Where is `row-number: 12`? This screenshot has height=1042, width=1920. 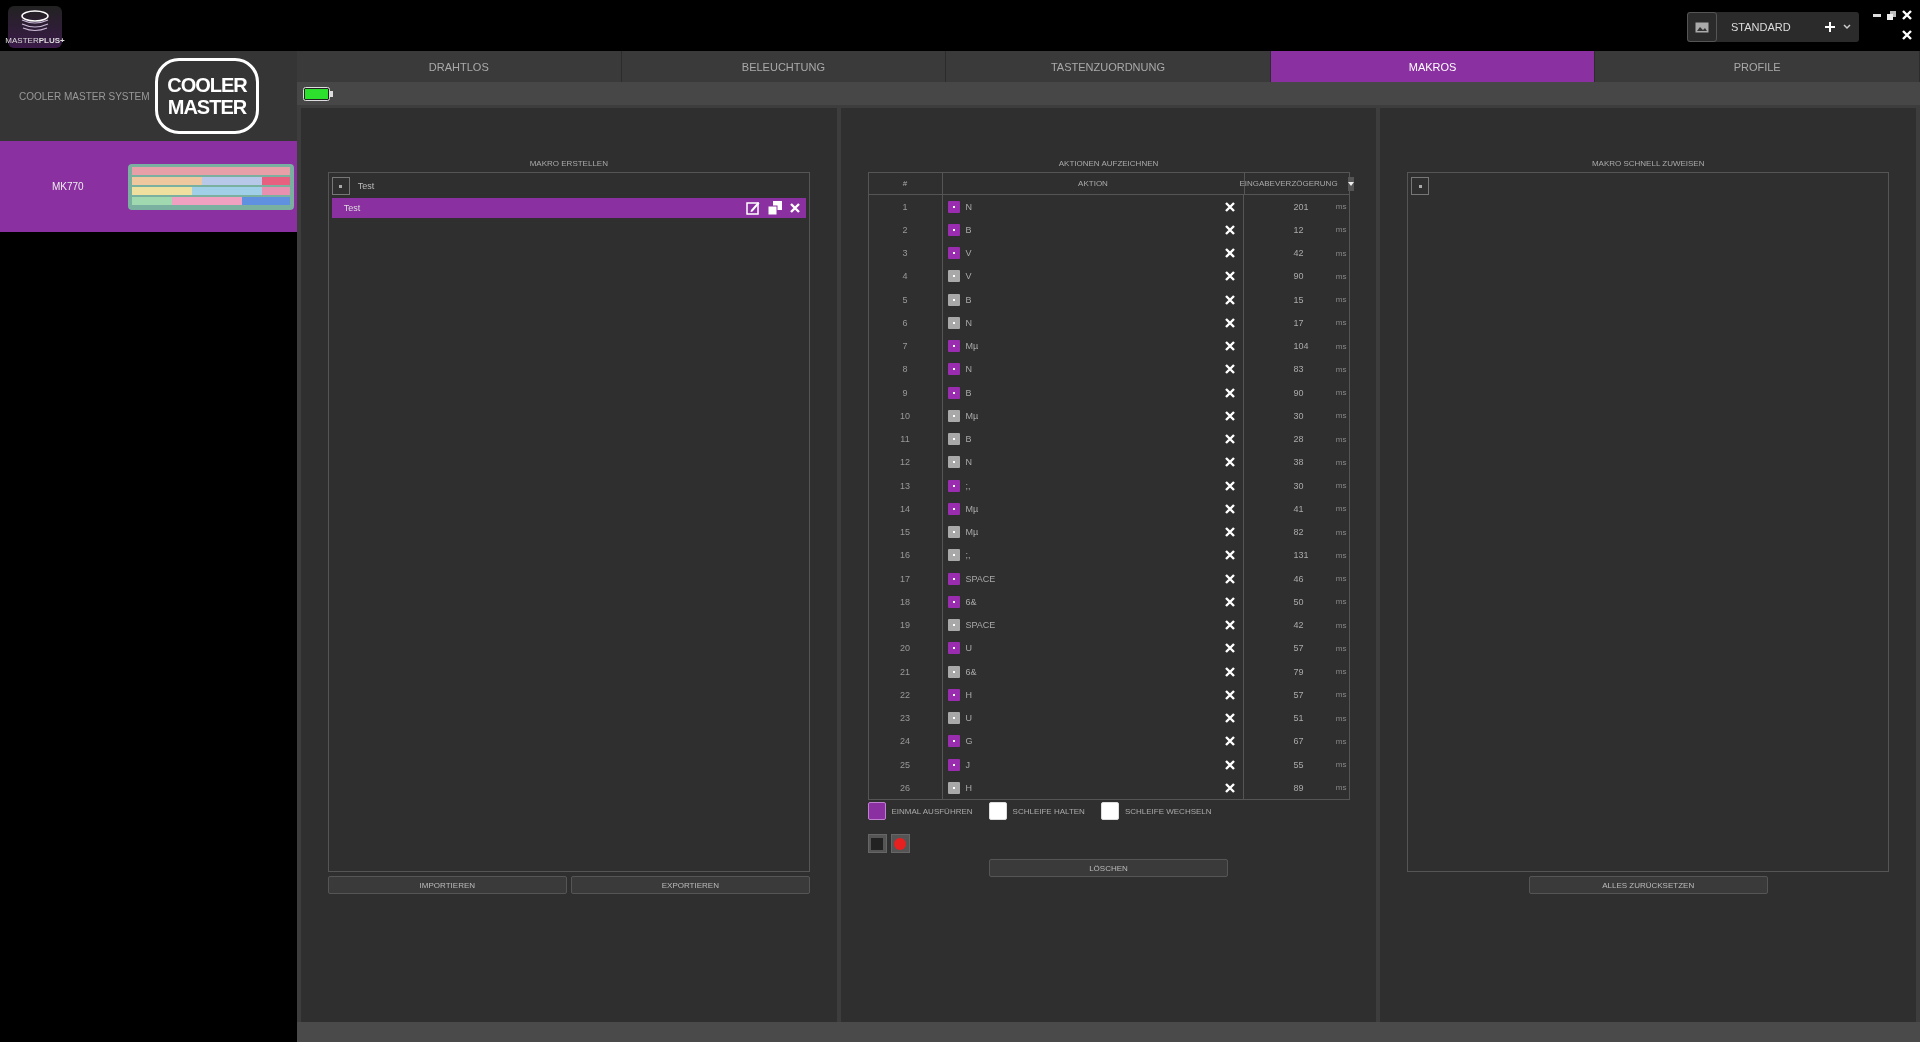 row-number: 12 is located at coordinates (905, 462).